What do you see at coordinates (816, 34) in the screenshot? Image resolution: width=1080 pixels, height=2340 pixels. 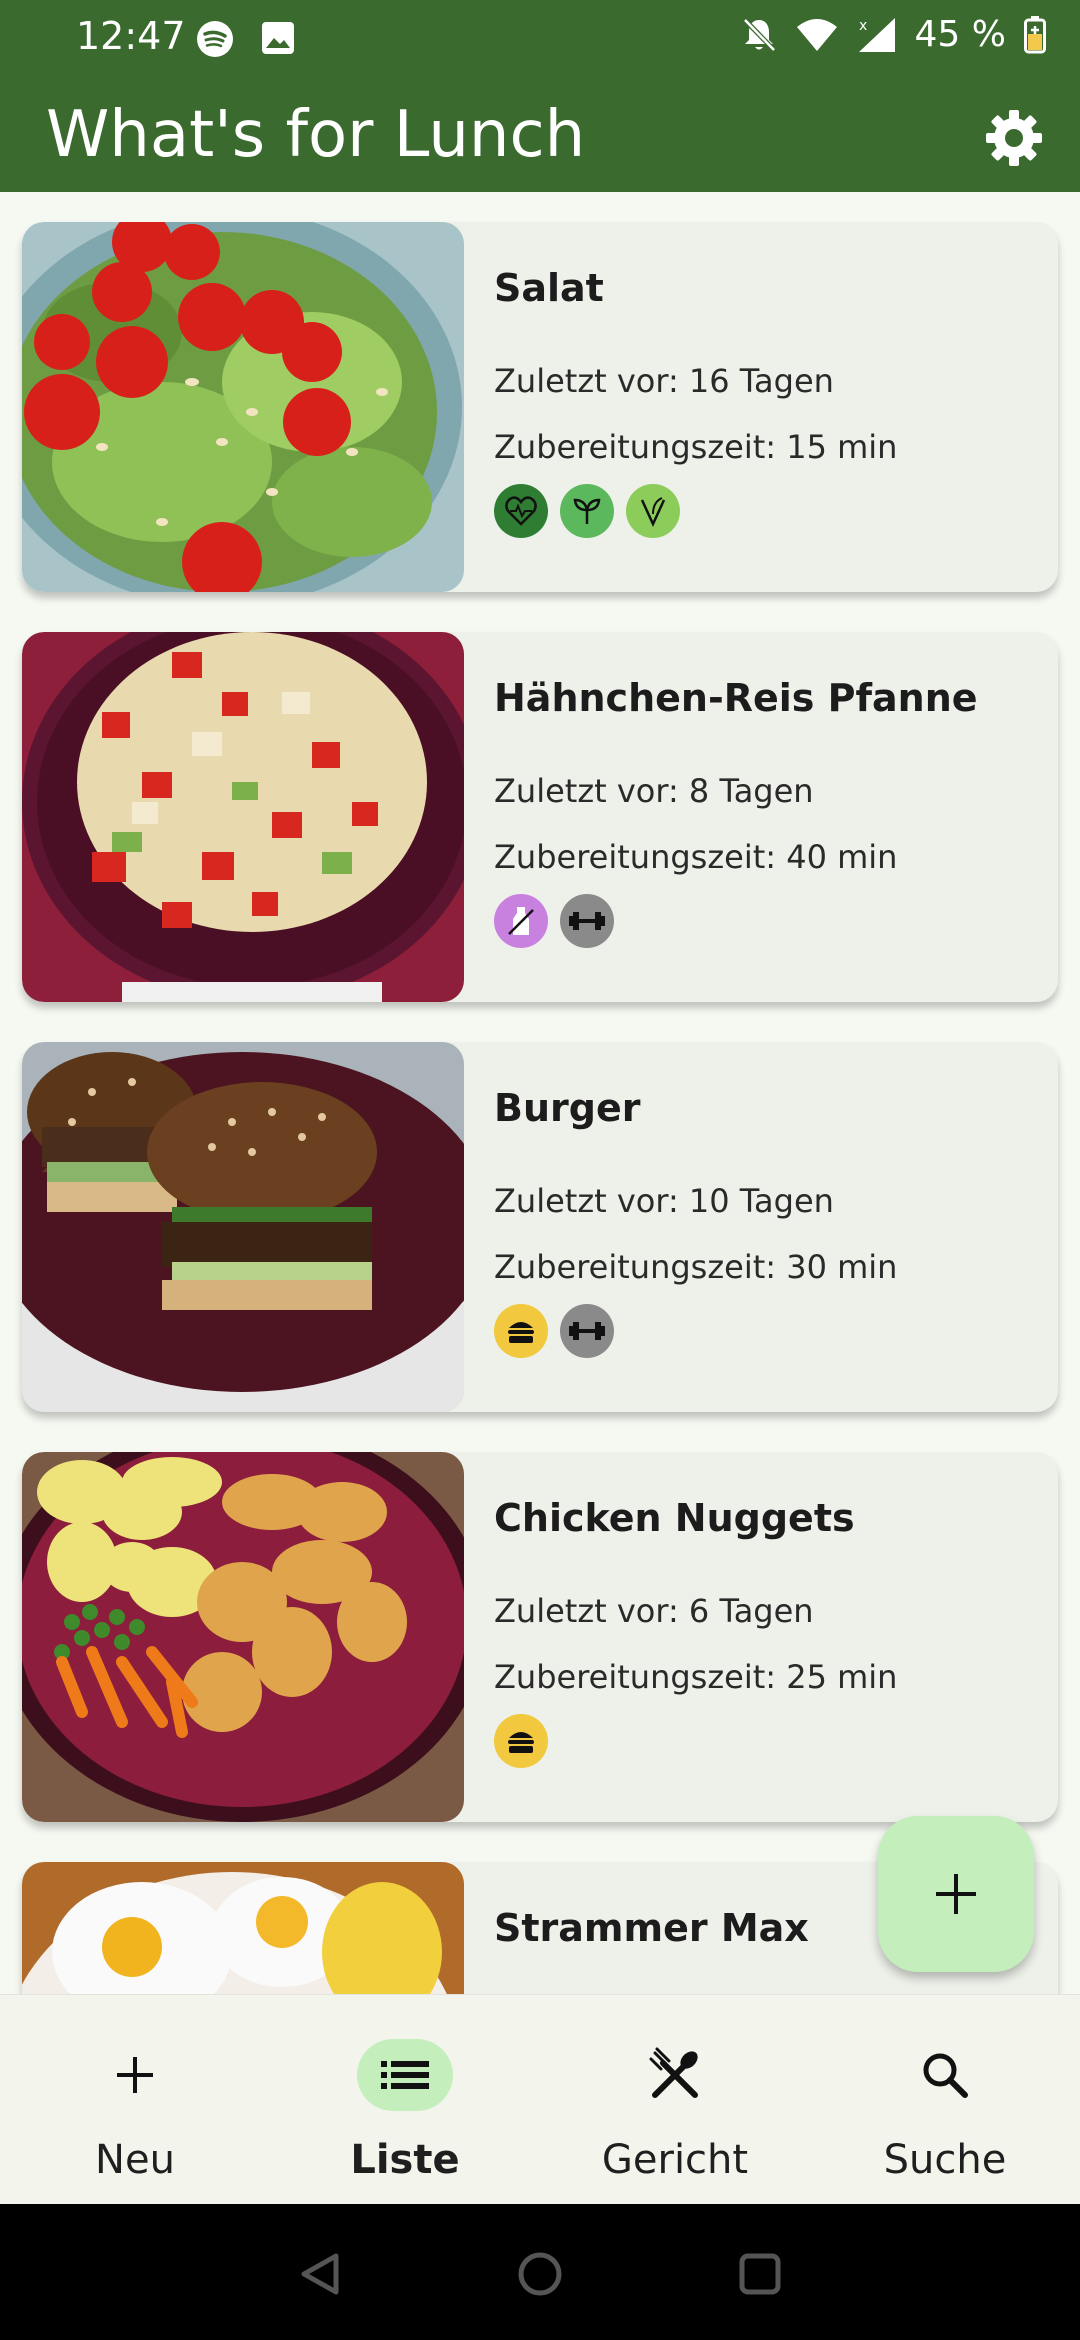 I see `wifi-icon` at bounding box center [816, 34].